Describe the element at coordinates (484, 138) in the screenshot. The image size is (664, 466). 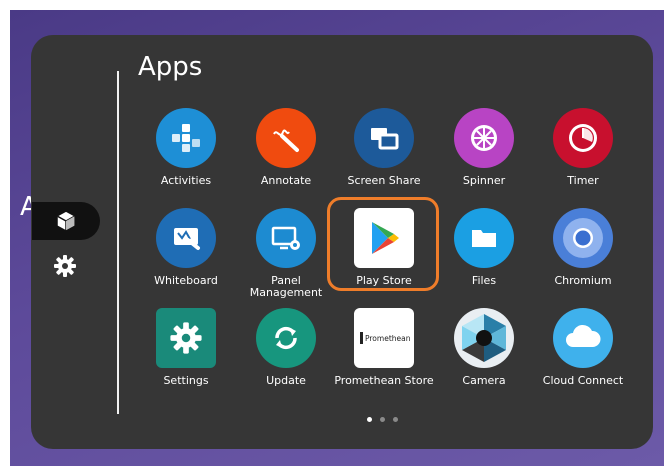
I see `spinner-icon` at that location.